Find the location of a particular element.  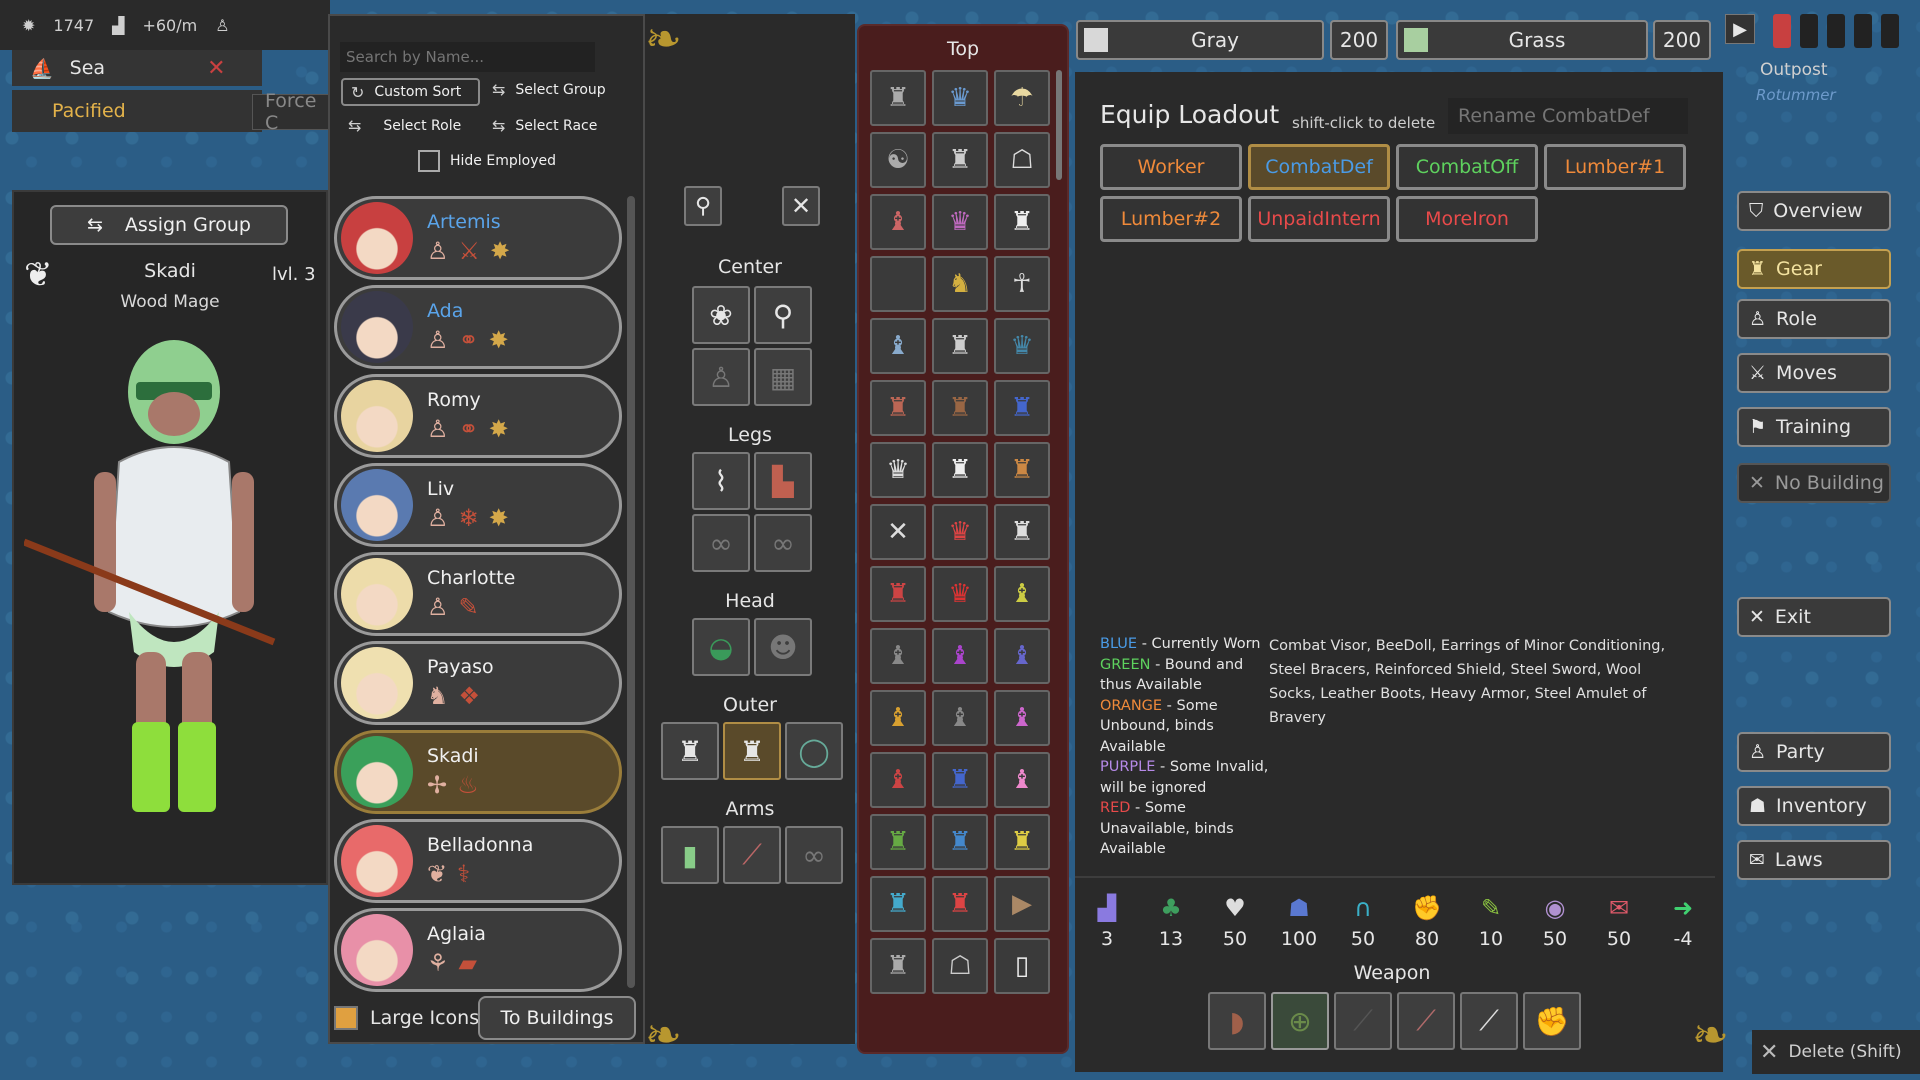

items-scrollbar is located at coordinates (1059, 125).